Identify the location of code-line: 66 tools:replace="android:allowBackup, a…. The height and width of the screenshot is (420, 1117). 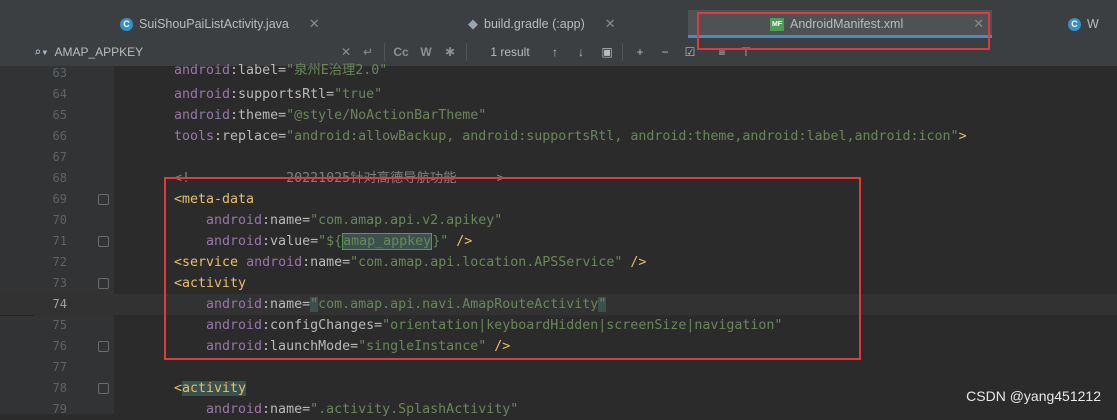
(558, 136).